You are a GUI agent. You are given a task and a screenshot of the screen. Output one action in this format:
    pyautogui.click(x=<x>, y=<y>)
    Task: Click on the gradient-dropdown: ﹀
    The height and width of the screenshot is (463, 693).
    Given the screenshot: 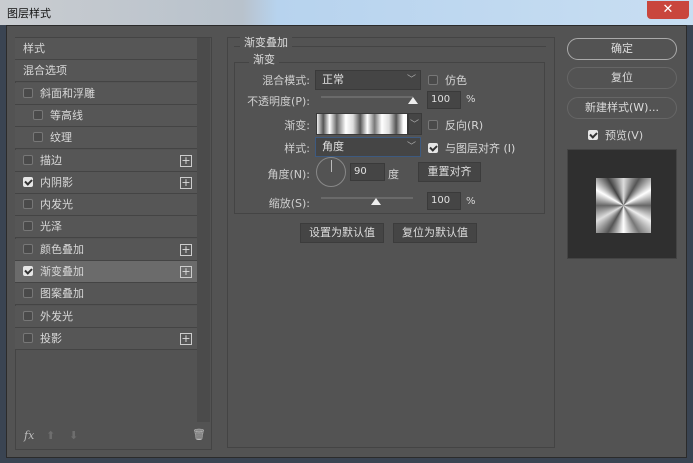 What is the action you would take?
    pyautogui.click(x=415, y=124)
    